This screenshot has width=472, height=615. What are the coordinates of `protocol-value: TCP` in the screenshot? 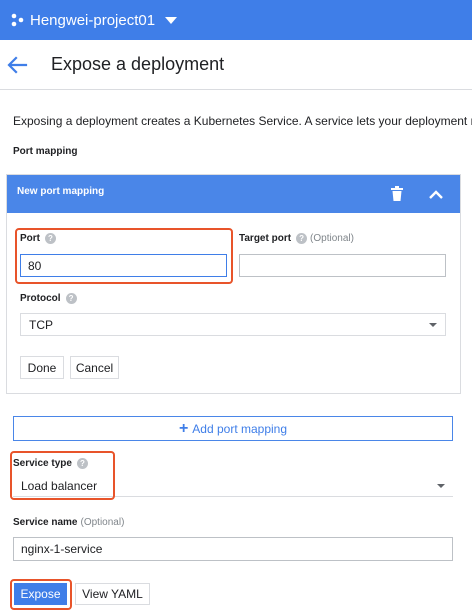 It's located at (41, 324).